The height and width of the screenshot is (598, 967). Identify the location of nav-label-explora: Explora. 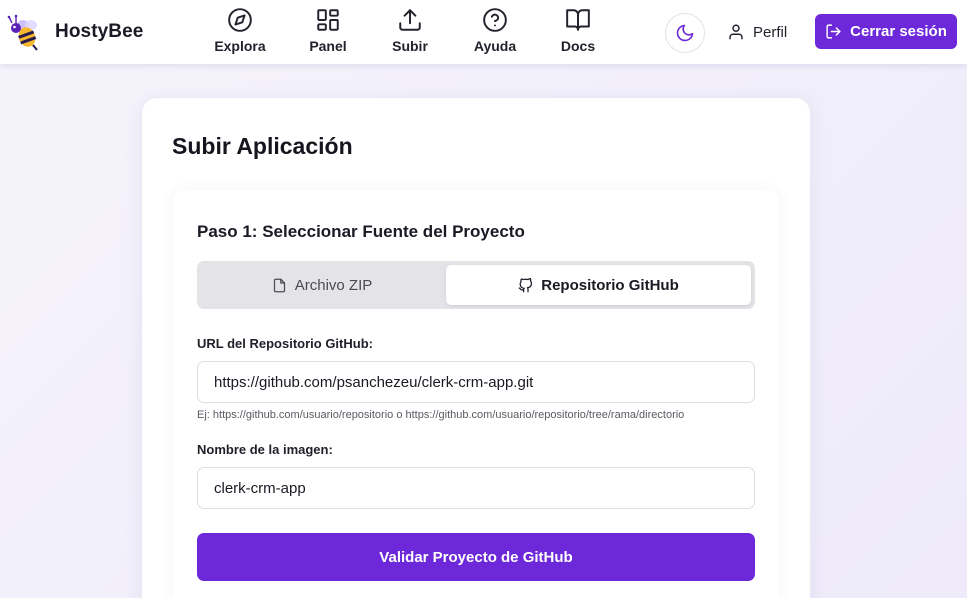
(240, 46).